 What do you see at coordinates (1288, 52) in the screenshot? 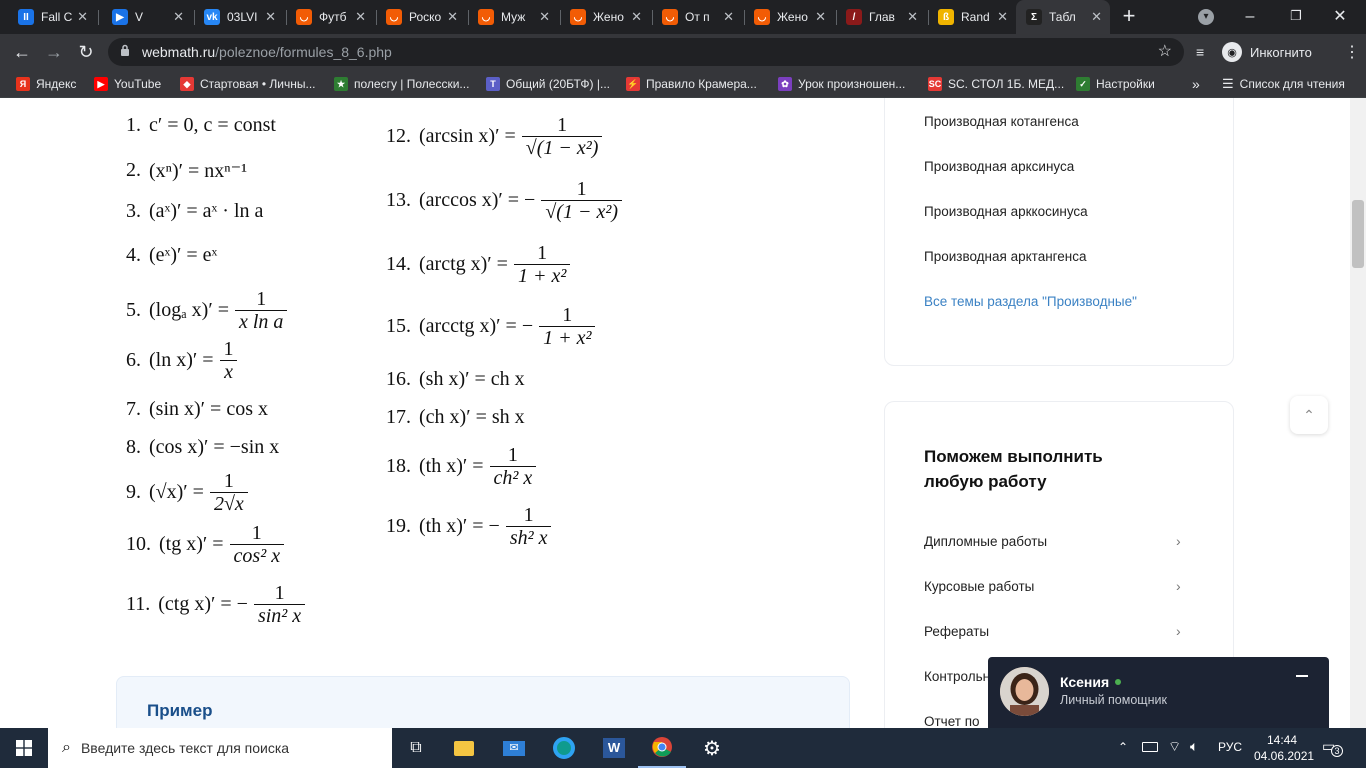
I see `incognito-profile: ◉ Инкогнито` at bounding box center [1288, 52].